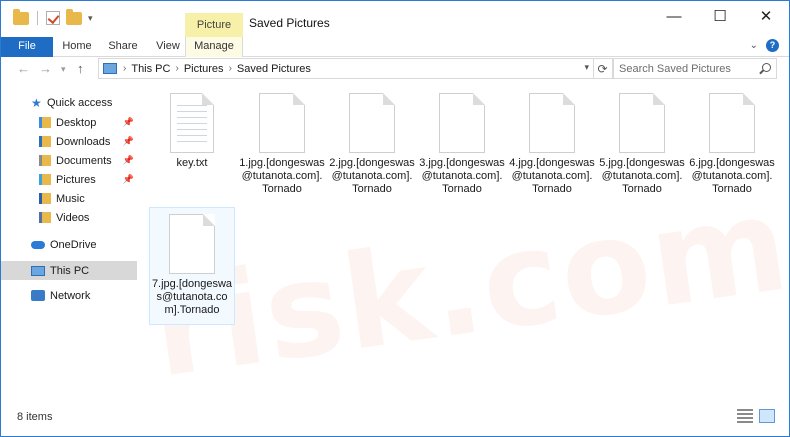  I want to click on sidebar-item-pictures: Pictures 📌, so click(69, 179).